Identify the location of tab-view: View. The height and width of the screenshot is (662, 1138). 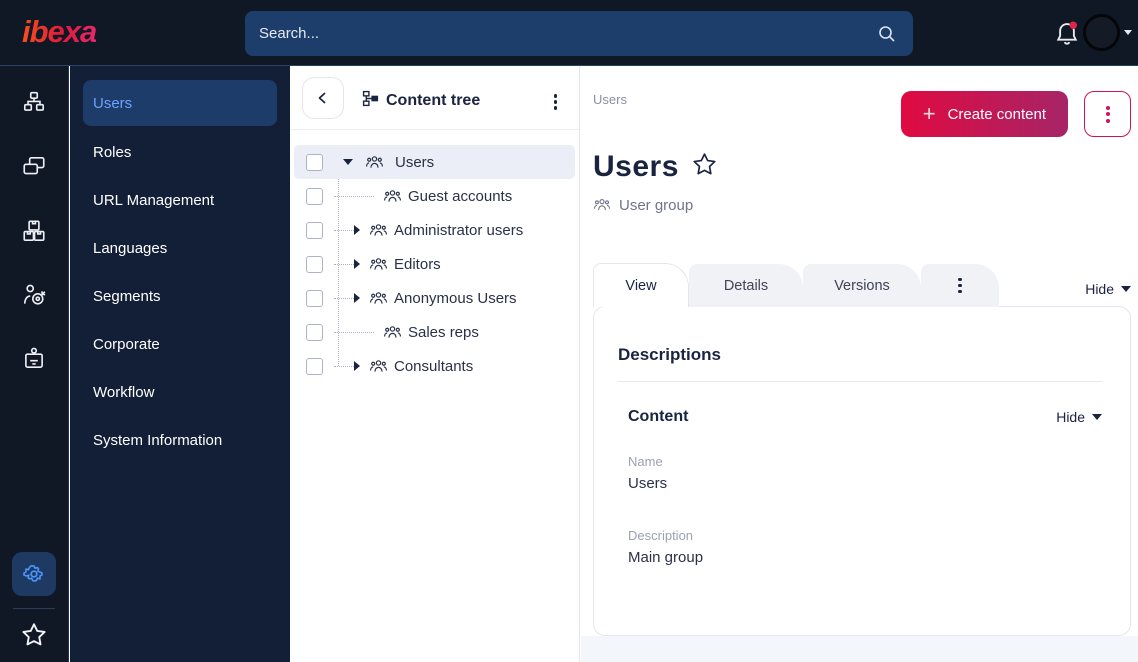
(641, 285).